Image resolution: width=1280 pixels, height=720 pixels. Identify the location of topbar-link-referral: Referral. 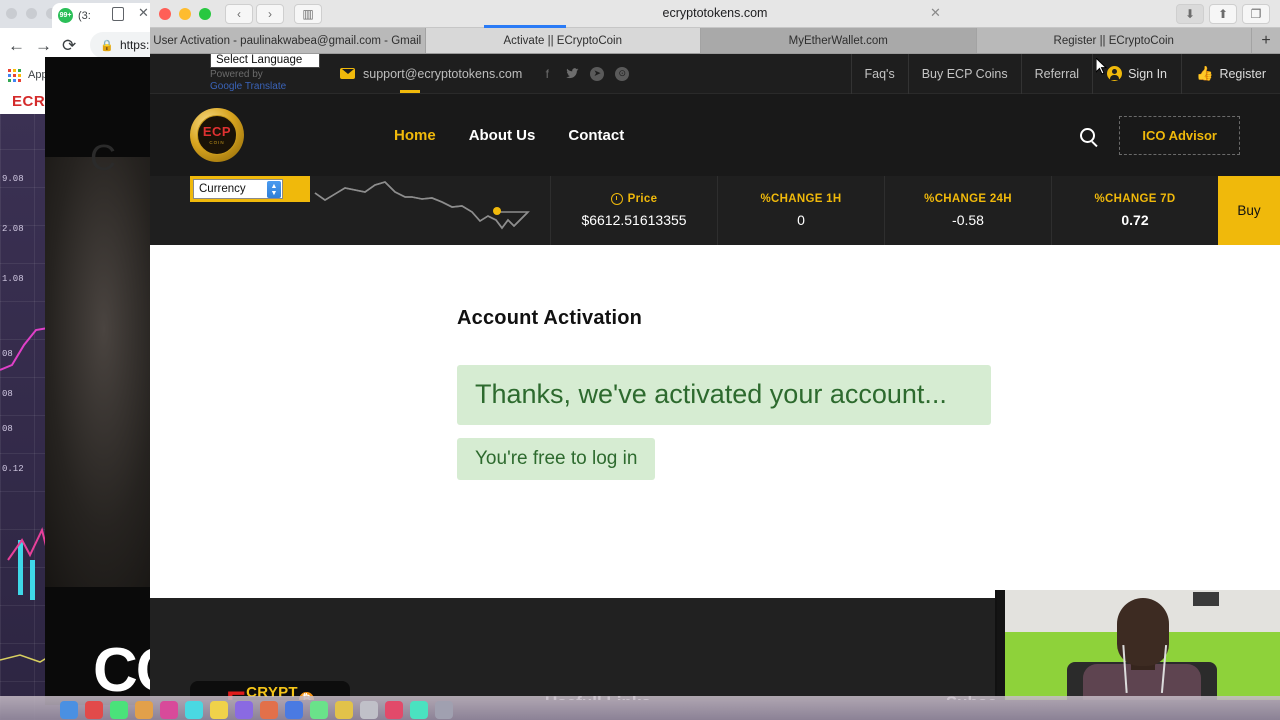
(1056, 74).